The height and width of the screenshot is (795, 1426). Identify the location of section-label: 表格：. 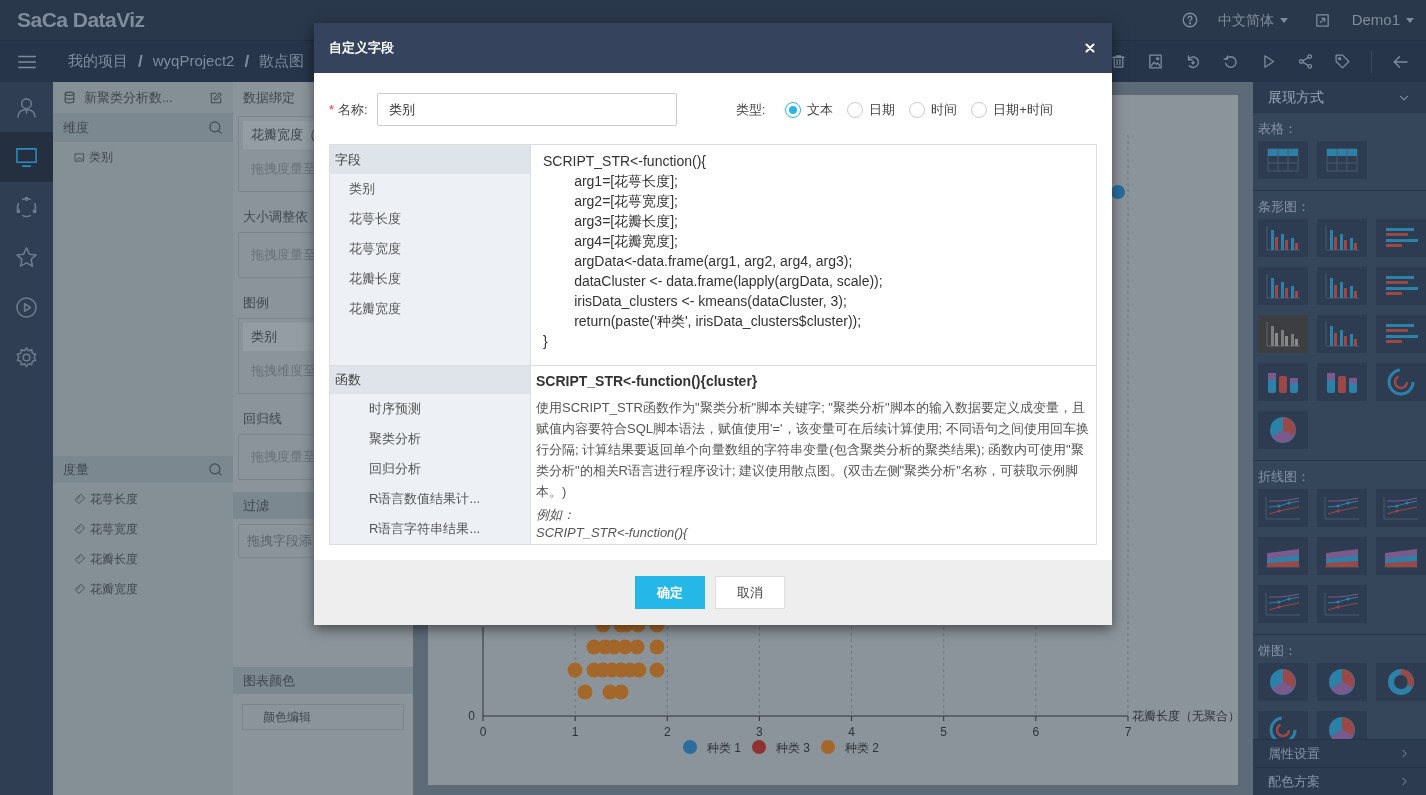
(1277, 128).